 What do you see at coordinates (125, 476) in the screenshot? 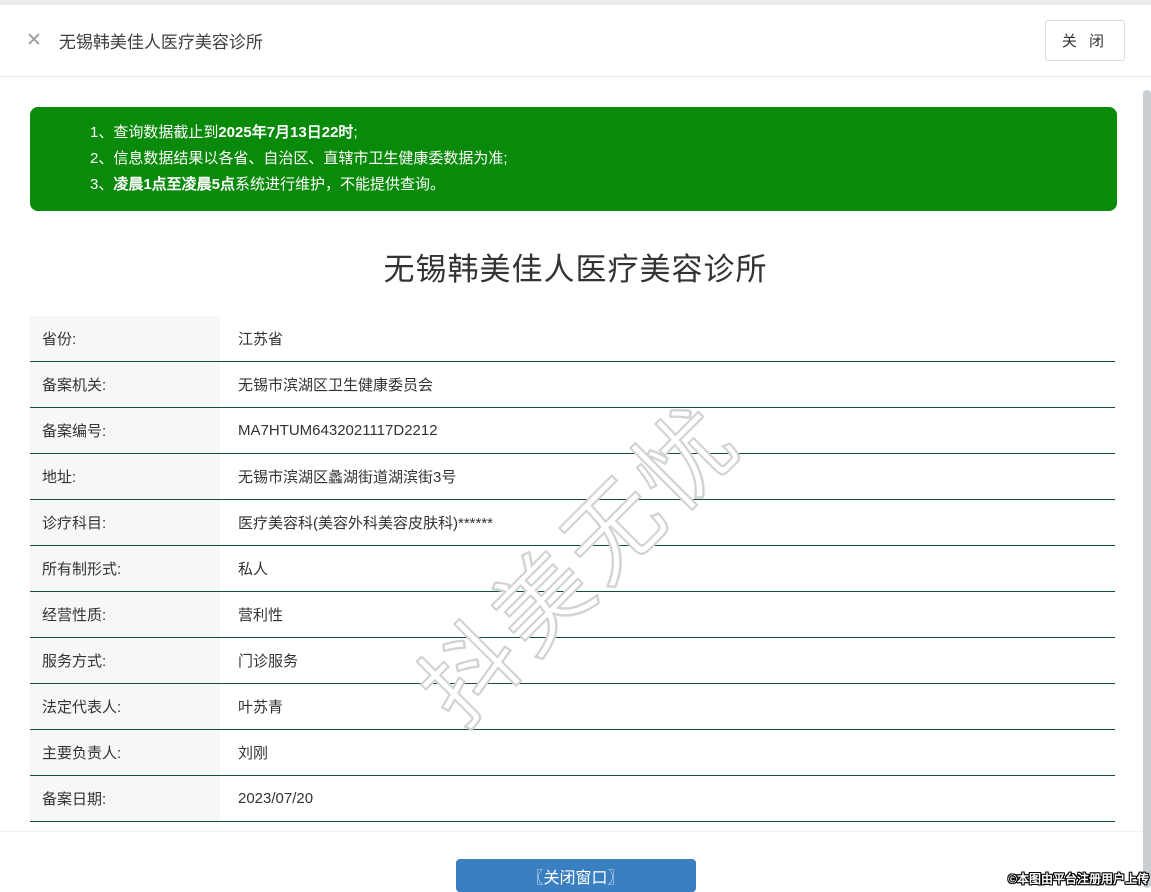
I see `row-label: 地址:` at bounding box center [125, 476].